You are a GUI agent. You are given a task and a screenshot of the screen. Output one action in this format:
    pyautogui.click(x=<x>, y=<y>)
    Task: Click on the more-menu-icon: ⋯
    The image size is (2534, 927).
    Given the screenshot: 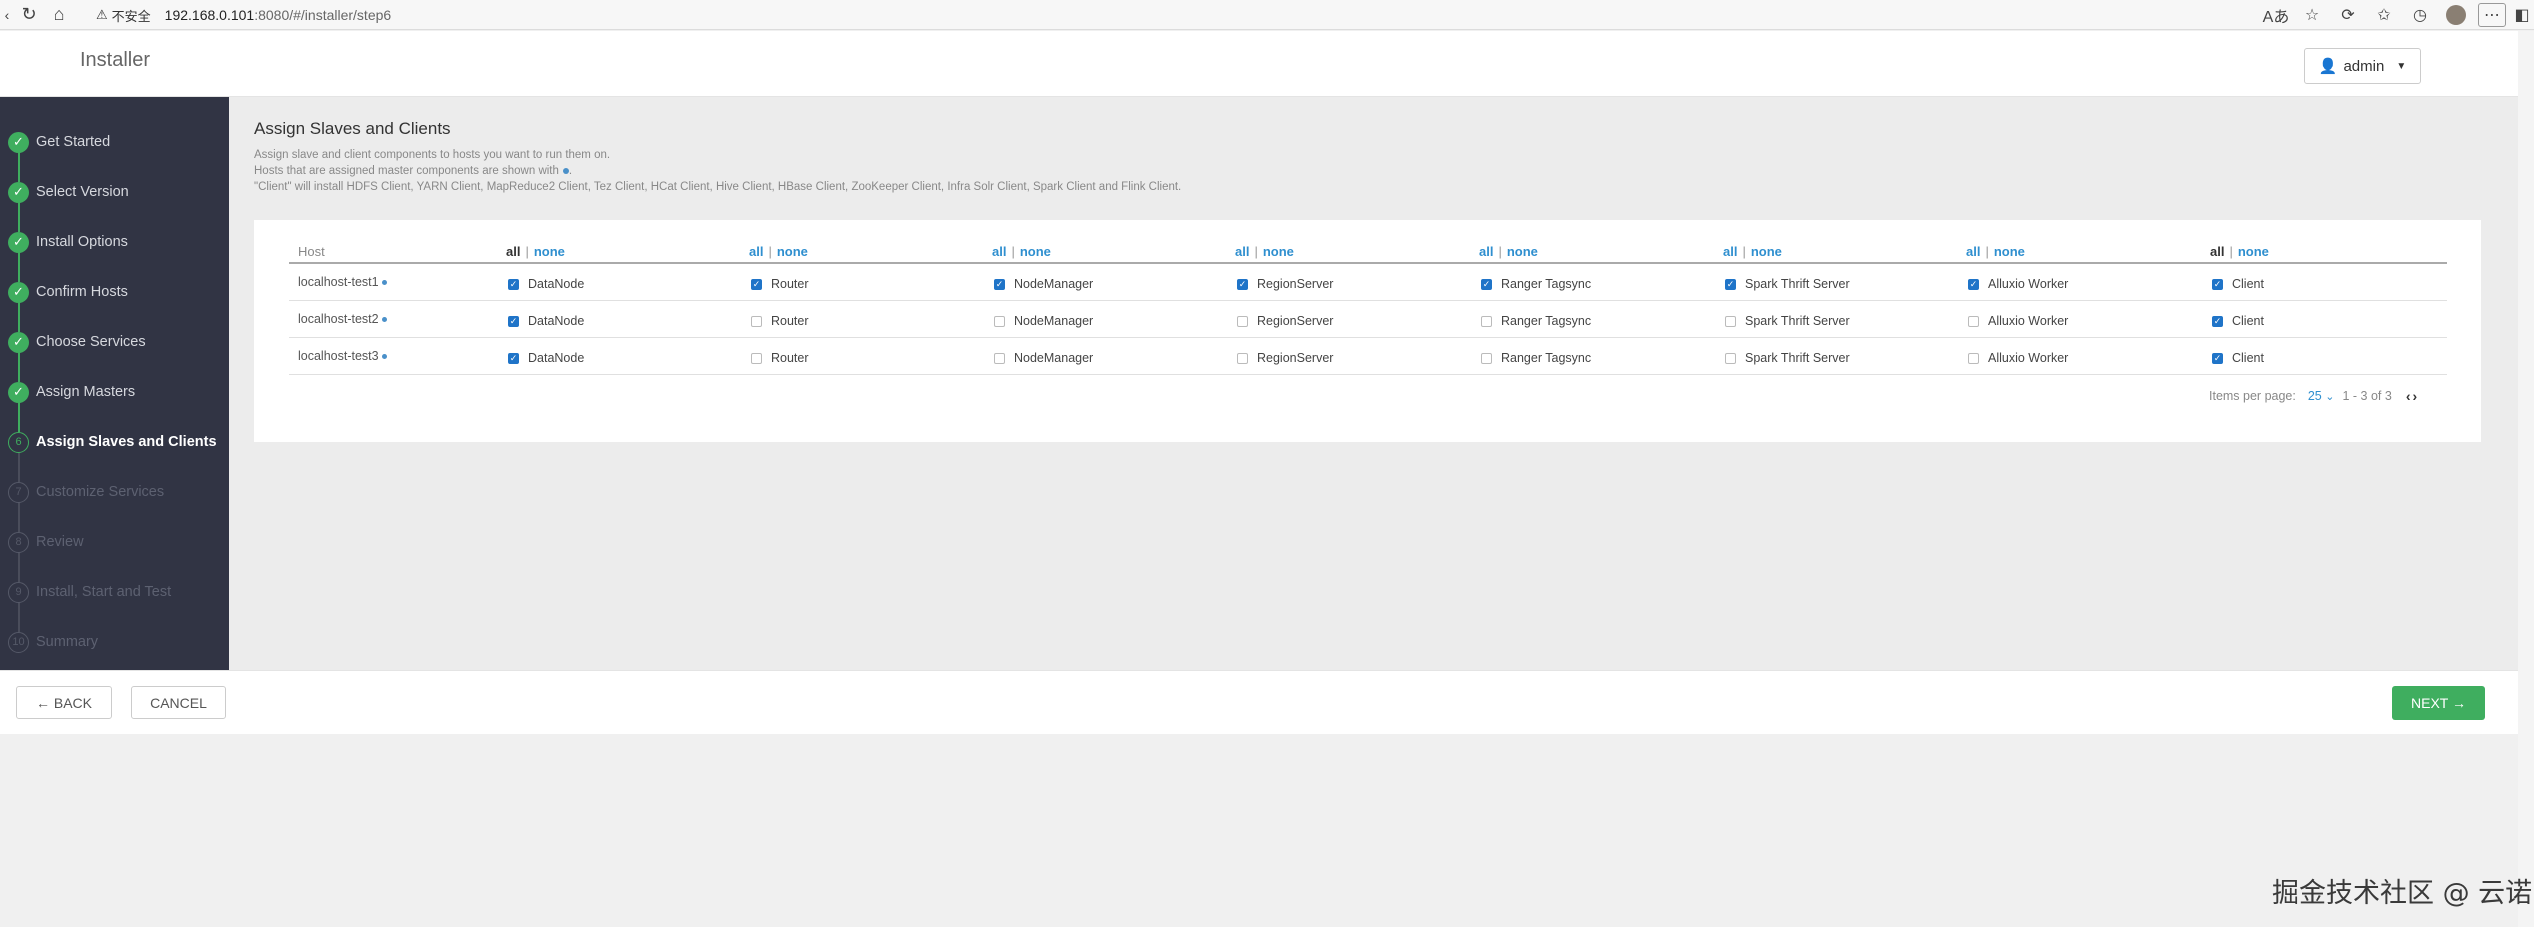 What is the action you would take?
    pyautogui.click(x=2492, y=15)
    